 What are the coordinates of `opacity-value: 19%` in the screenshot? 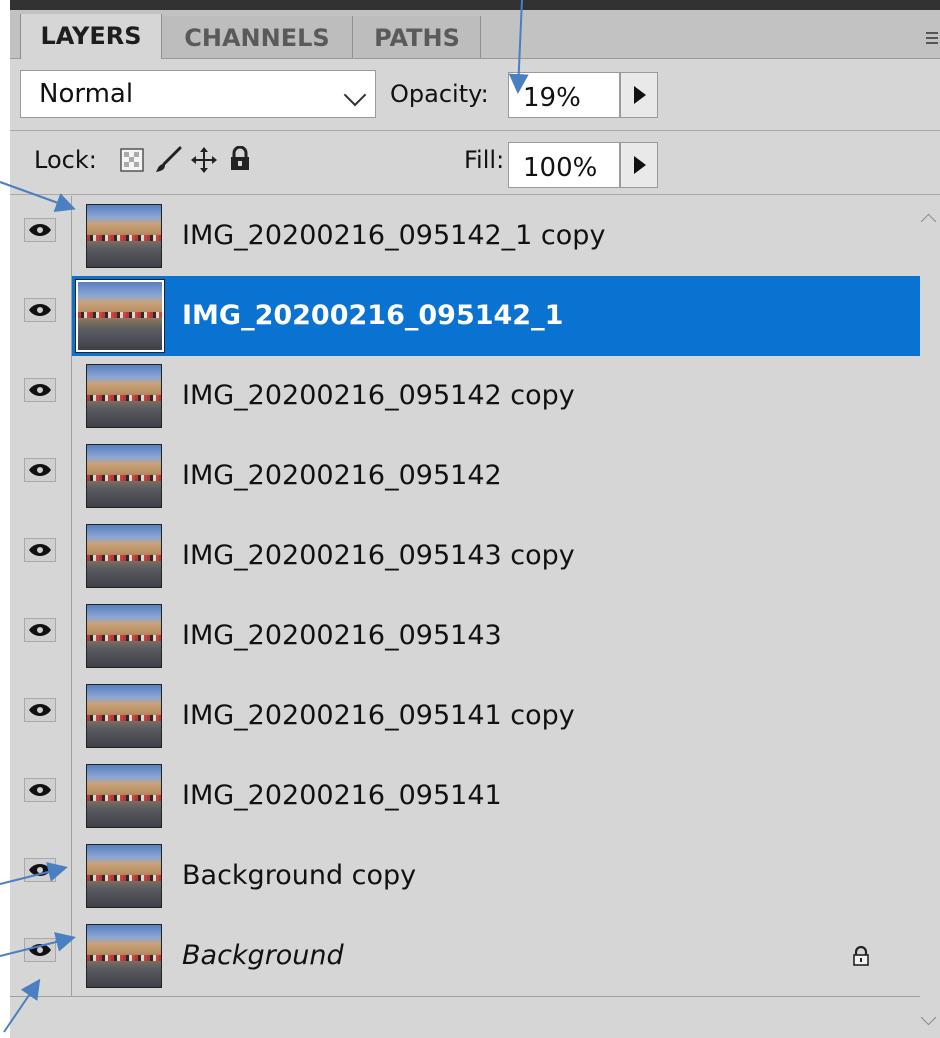 It's located at (552, 98).